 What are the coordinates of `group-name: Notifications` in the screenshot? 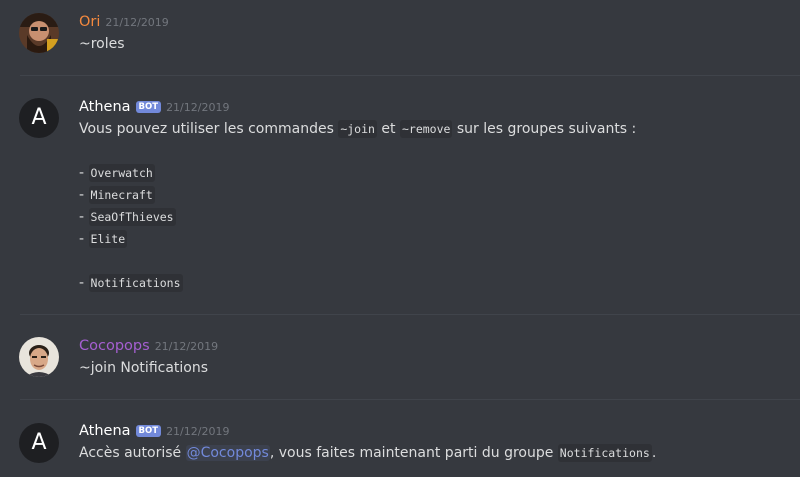 It's located at (135, 283).